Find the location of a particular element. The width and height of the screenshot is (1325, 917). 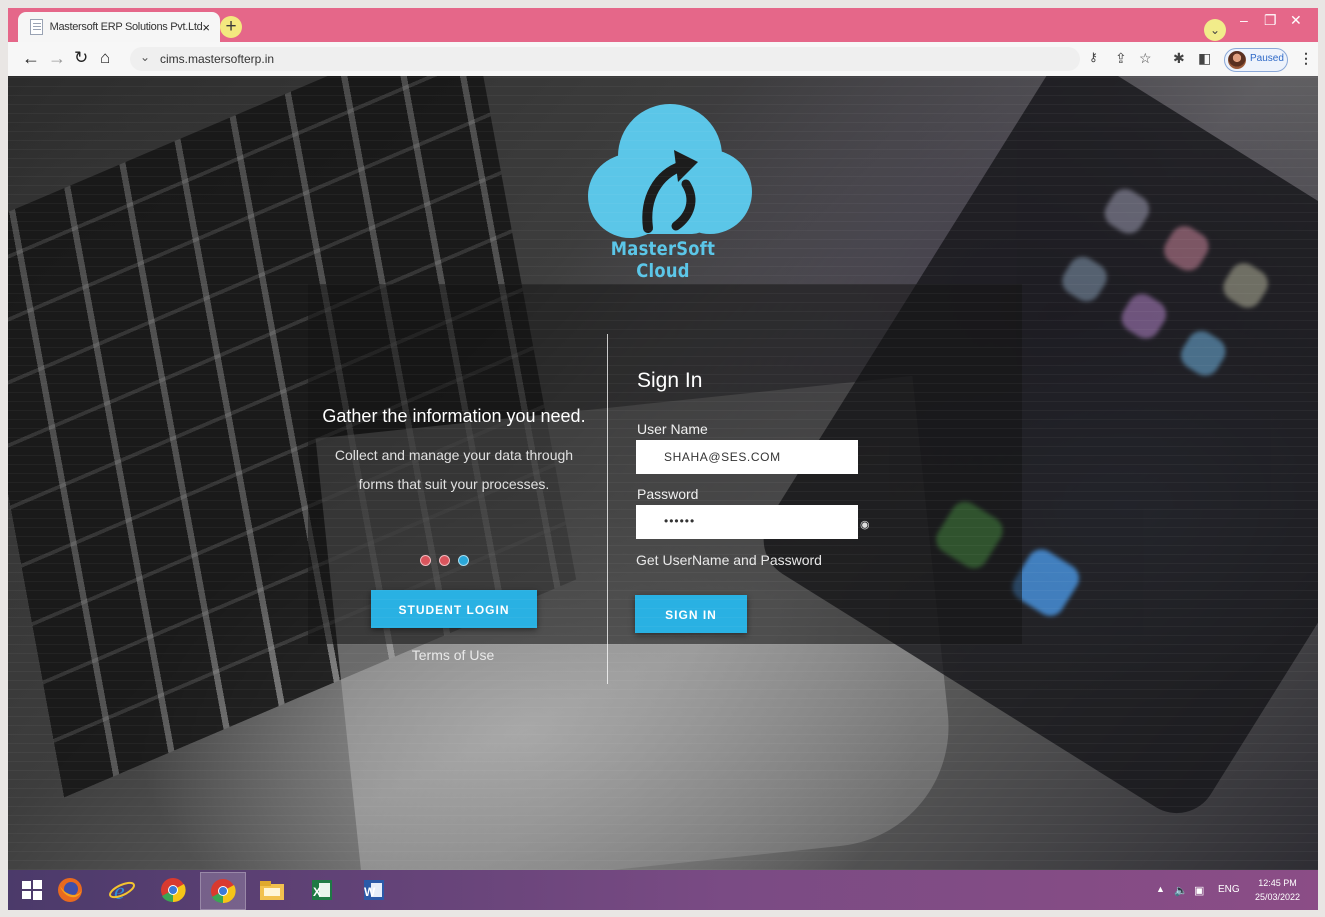

clock-time: 12:45 PM is located at coordinates (1277, 883).